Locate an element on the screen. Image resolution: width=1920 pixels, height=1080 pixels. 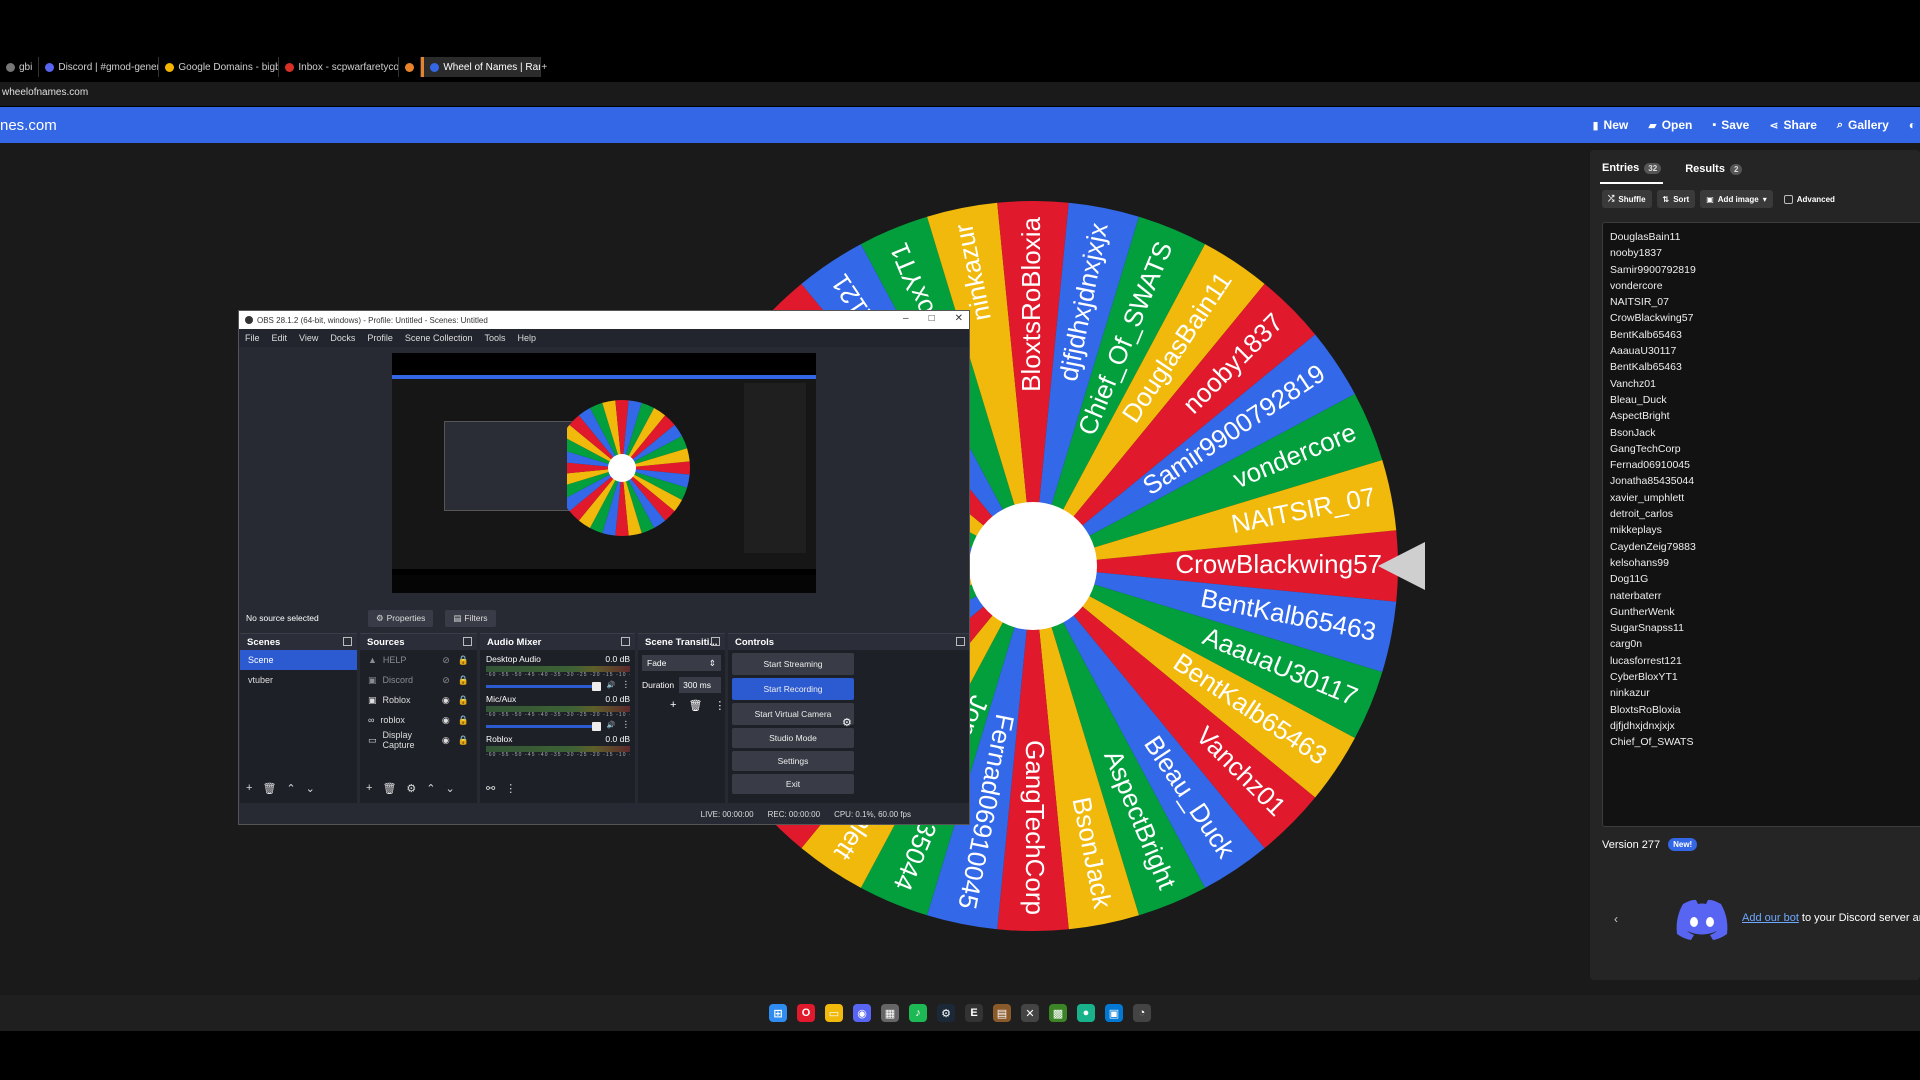
minimize-icon: – is located at coordinates (906, 318).